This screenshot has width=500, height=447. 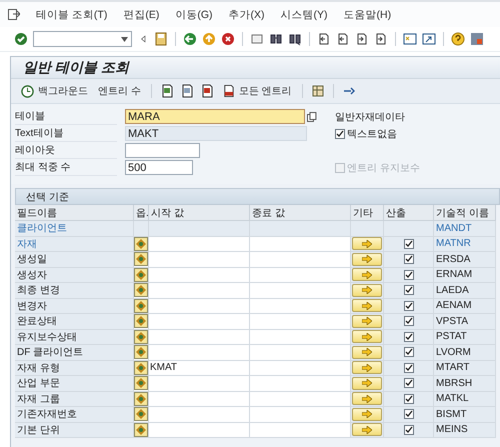 What do you see at coordinates (199, 368) in the screenshot?
I see `input-field: KMAT` at bounding box center [199, 368].